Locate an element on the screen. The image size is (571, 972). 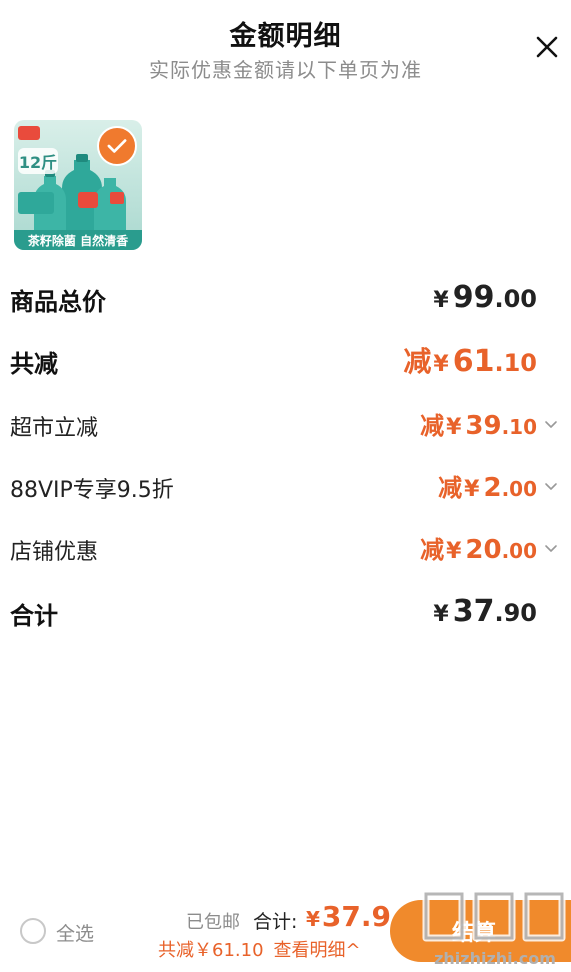
banner-footer-text: 茶籽除菌 自然清香 is located at coordinates (77, 240).